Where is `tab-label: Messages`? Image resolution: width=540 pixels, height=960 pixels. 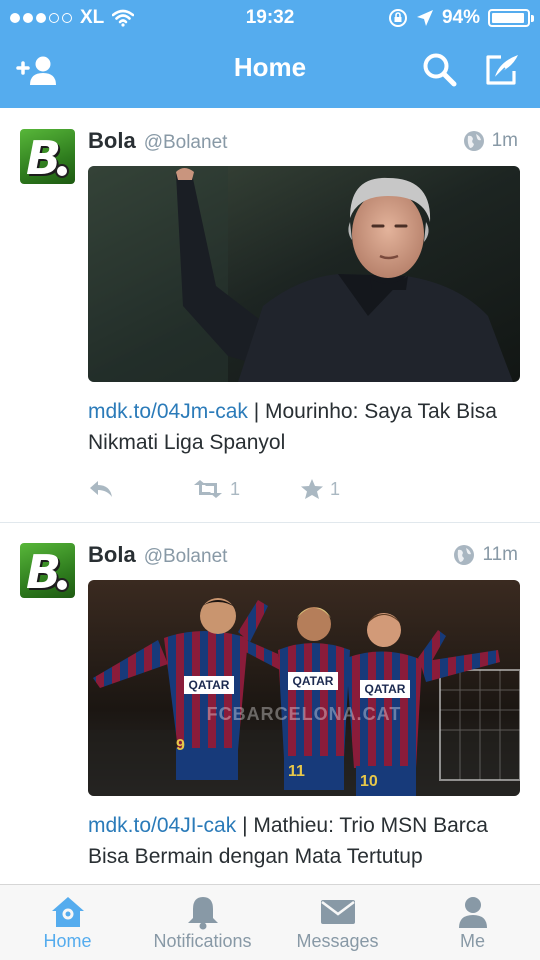 tab-label: Messages is located at coordinates (337, 941).